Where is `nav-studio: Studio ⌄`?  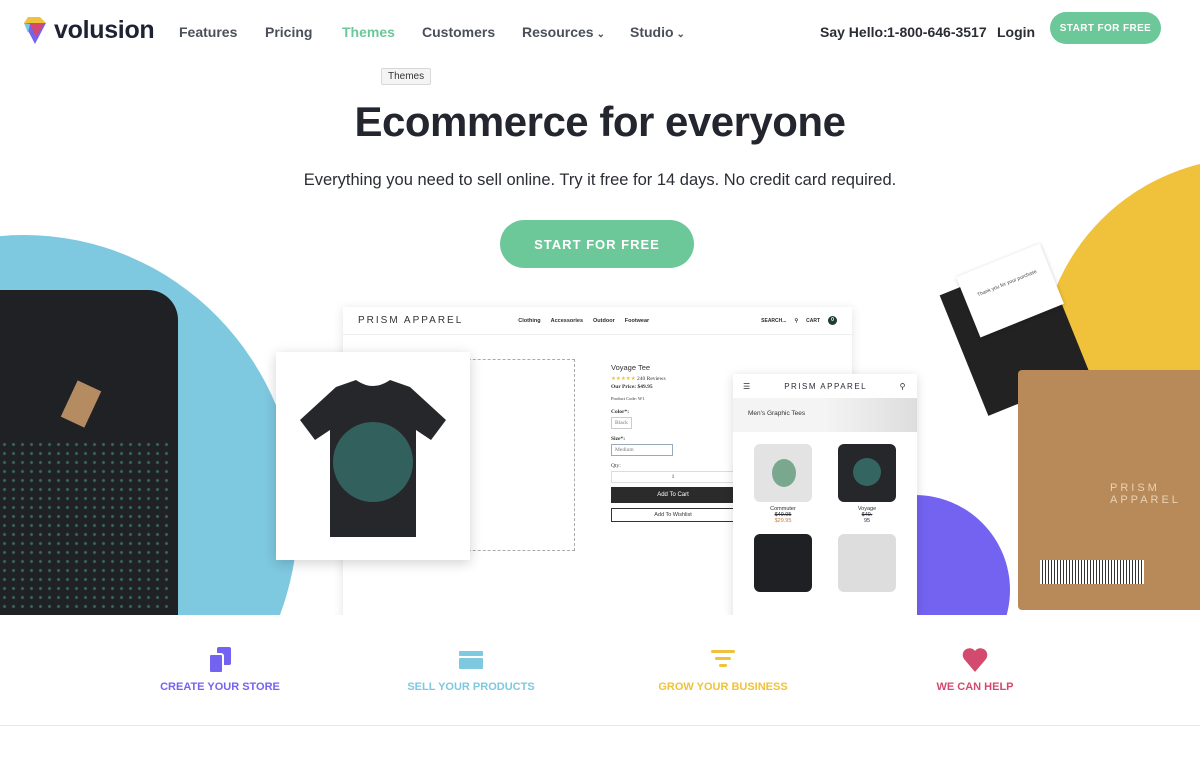 nav-studio: Studio ⌄ is located at coordinates (657, 32).